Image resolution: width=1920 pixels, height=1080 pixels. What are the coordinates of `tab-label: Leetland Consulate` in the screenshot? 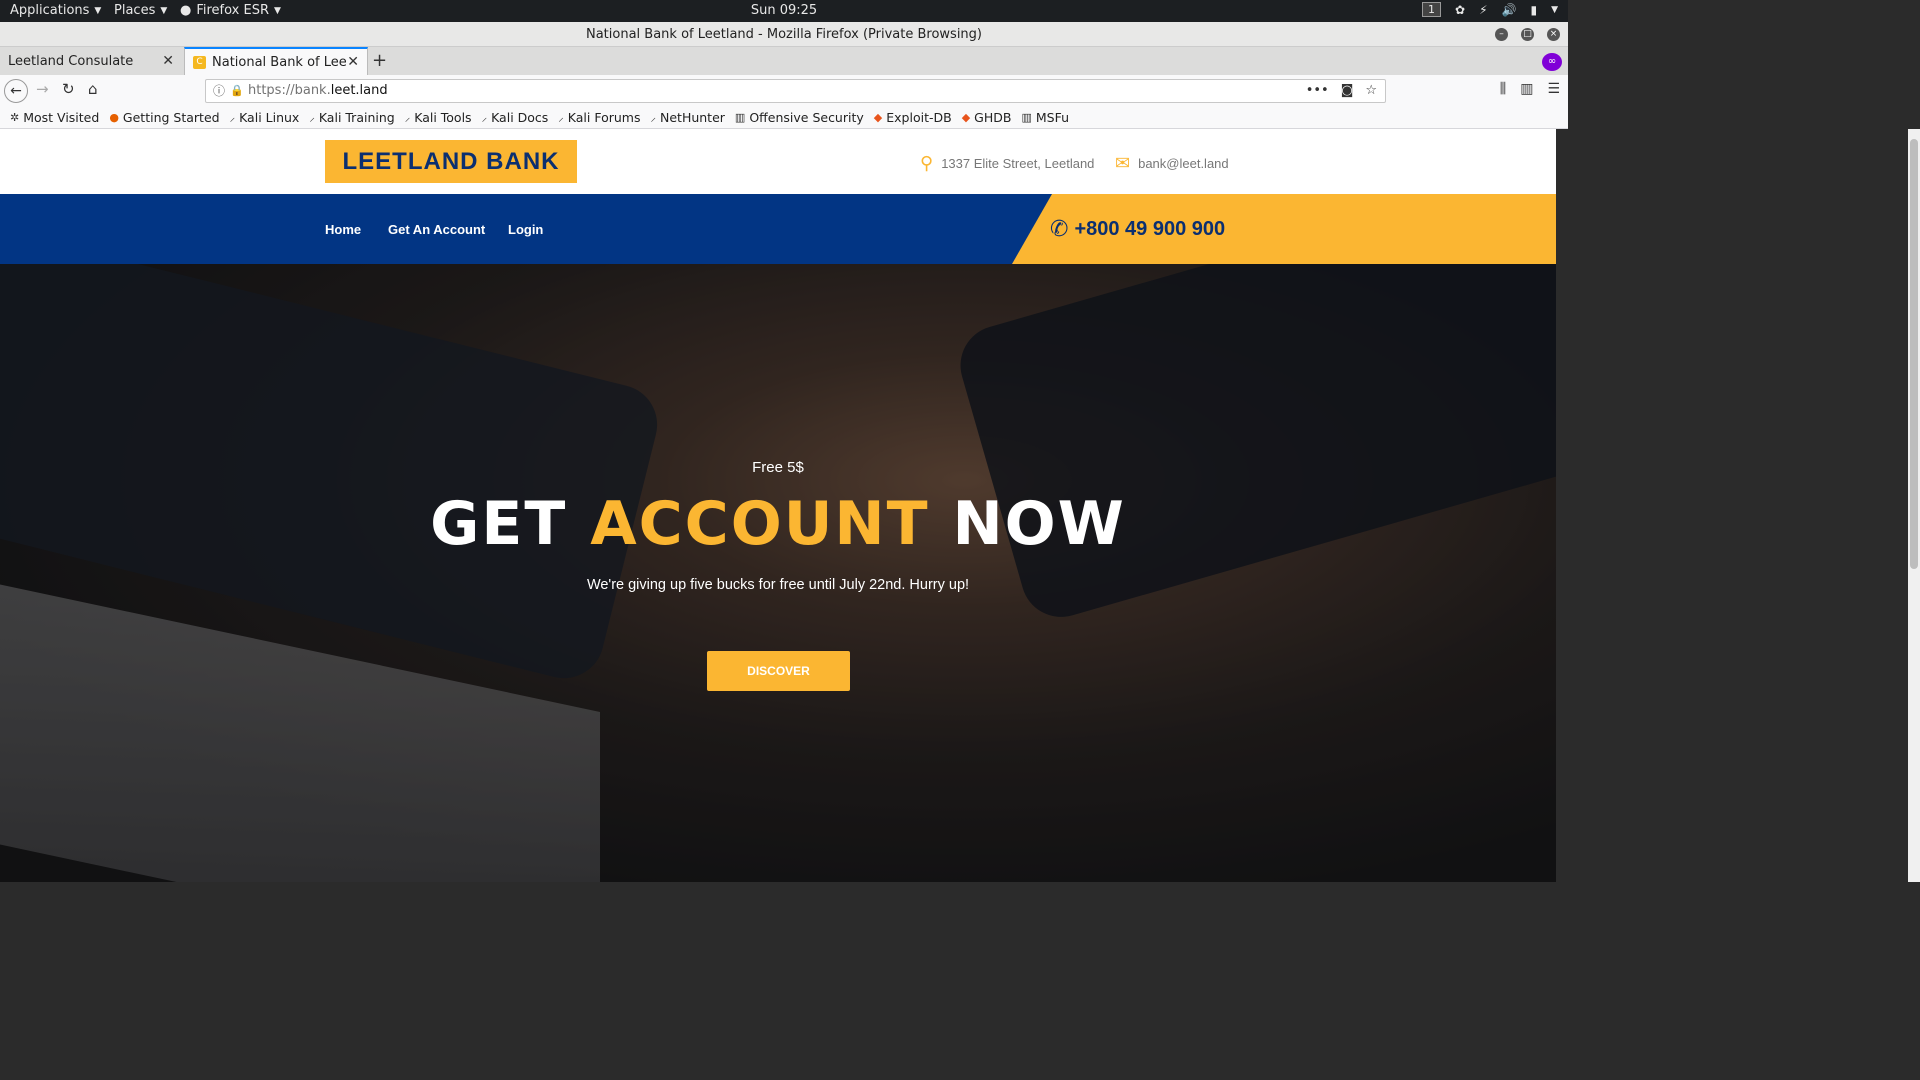 It's located at (71, 61).